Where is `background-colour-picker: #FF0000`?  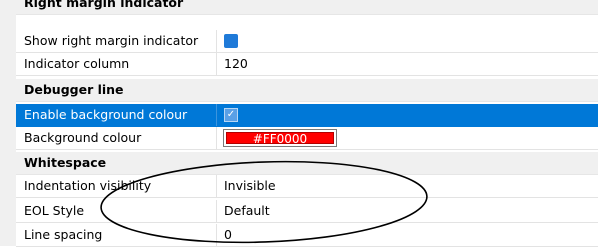 background-colour-picker: #FF0000 is located at coordinates (280, 138).